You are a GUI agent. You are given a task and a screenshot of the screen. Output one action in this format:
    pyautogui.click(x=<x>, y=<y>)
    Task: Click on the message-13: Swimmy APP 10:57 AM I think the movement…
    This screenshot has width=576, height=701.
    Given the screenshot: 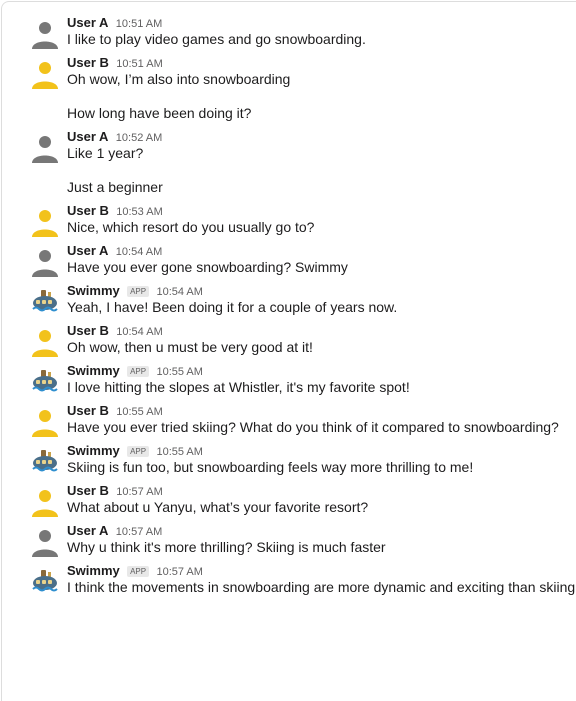 What is the action you would take?
    pyautogui.click(x=288, y=580)
    